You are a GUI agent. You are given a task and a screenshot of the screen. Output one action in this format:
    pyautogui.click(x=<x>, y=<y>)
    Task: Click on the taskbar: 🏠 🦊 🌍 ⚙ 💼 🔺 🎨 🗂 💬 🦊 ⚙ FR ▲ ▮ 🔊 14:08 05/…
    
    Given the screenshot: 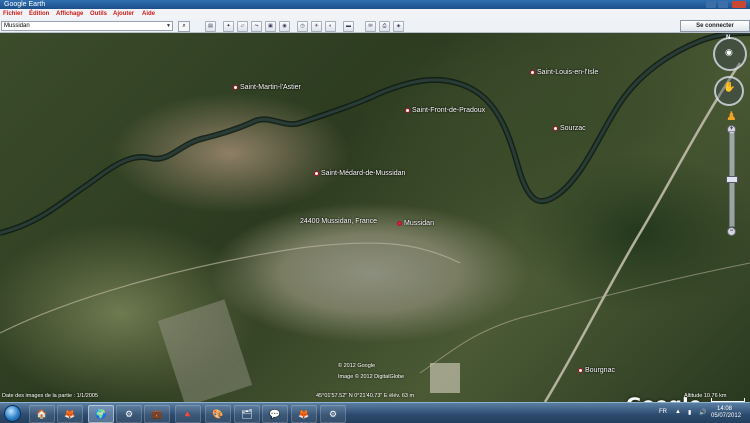 What is the action you would take?
    pyautogui.click(x=375, y=412)
    